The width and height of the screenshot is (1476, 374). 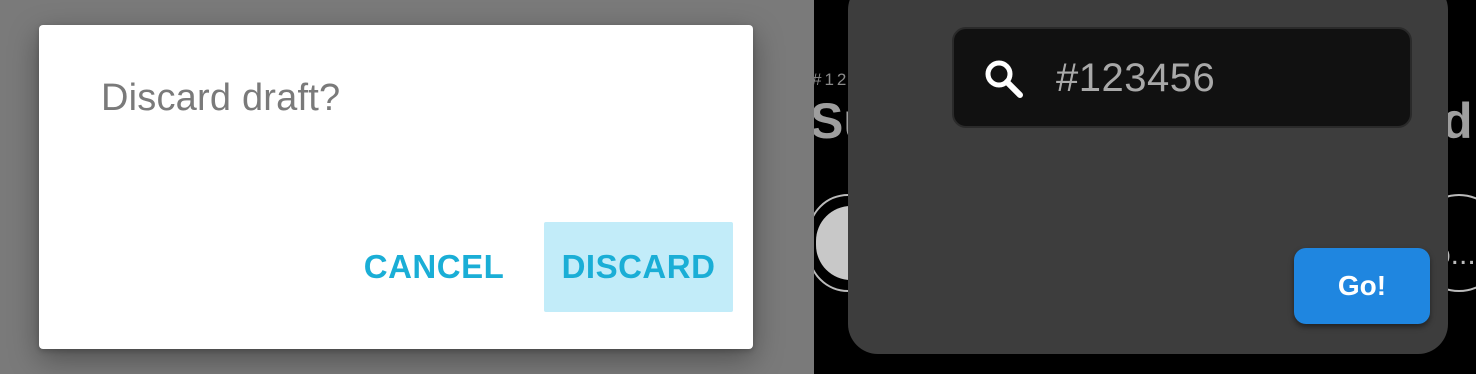 I want to click on search-input: #123456, so click(x=1182, y=77).